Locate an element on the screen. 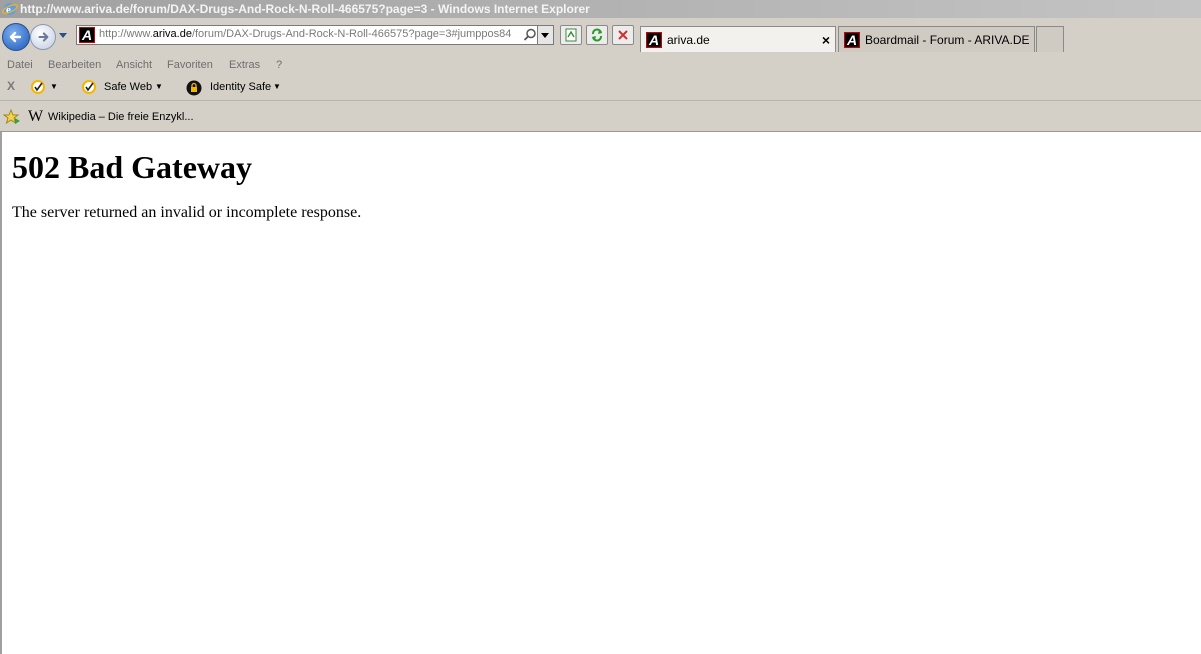 This screenshot has width=1201, height=654. menu-datei: Datei is located at coordinates (20, 65).